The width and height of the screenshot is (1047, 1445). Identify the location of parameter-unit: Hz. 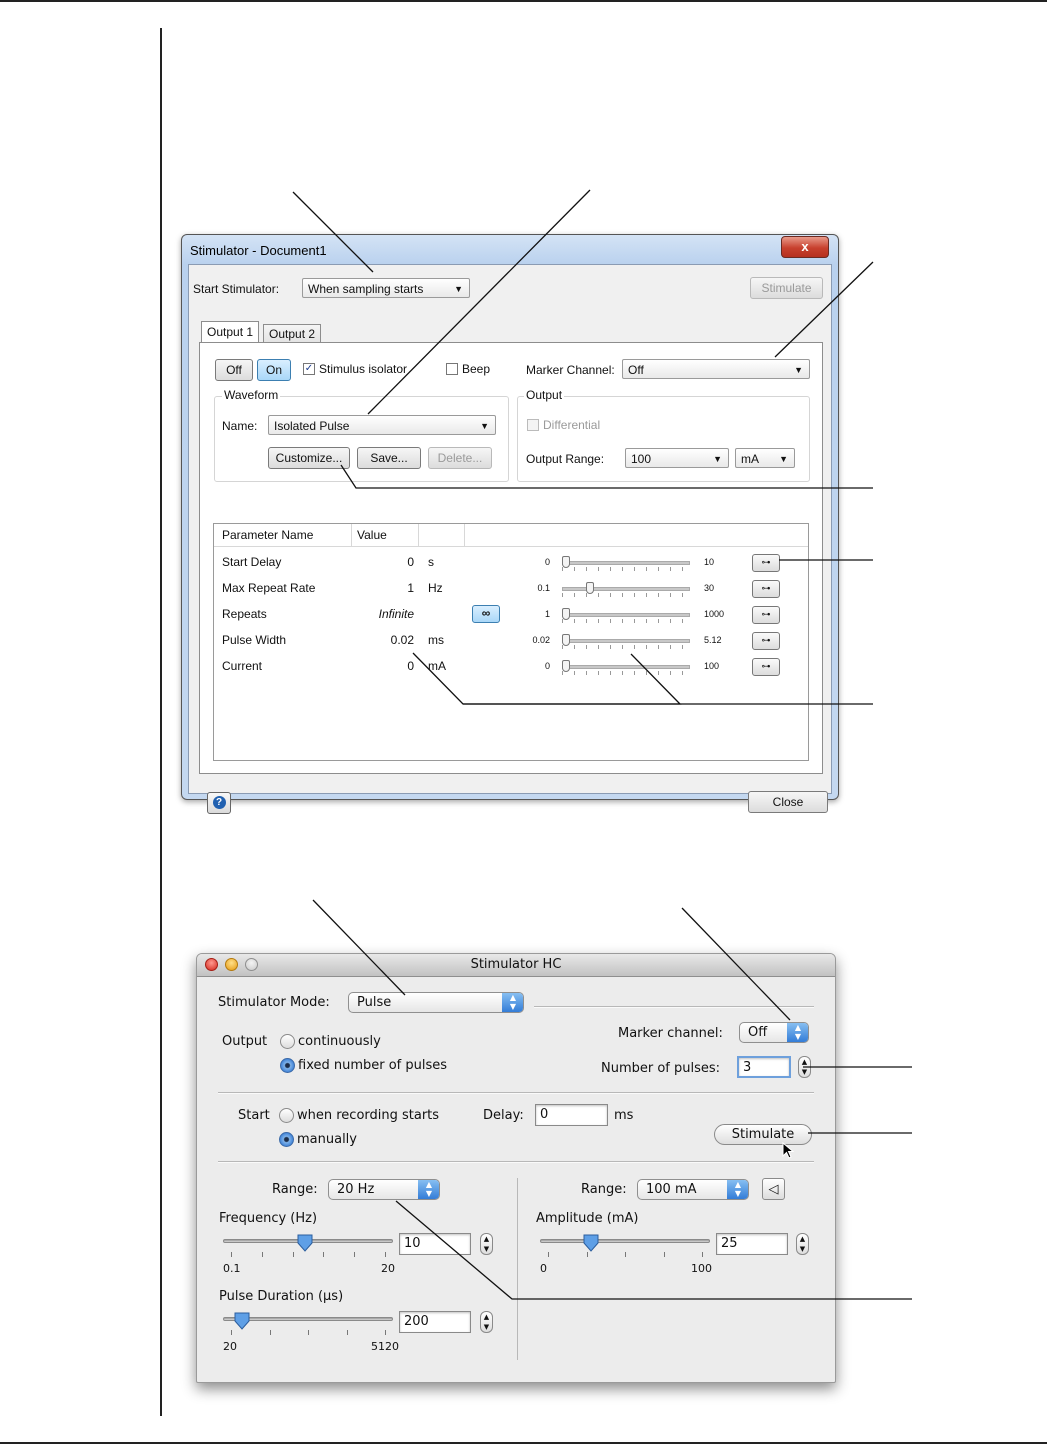
(435, 588).